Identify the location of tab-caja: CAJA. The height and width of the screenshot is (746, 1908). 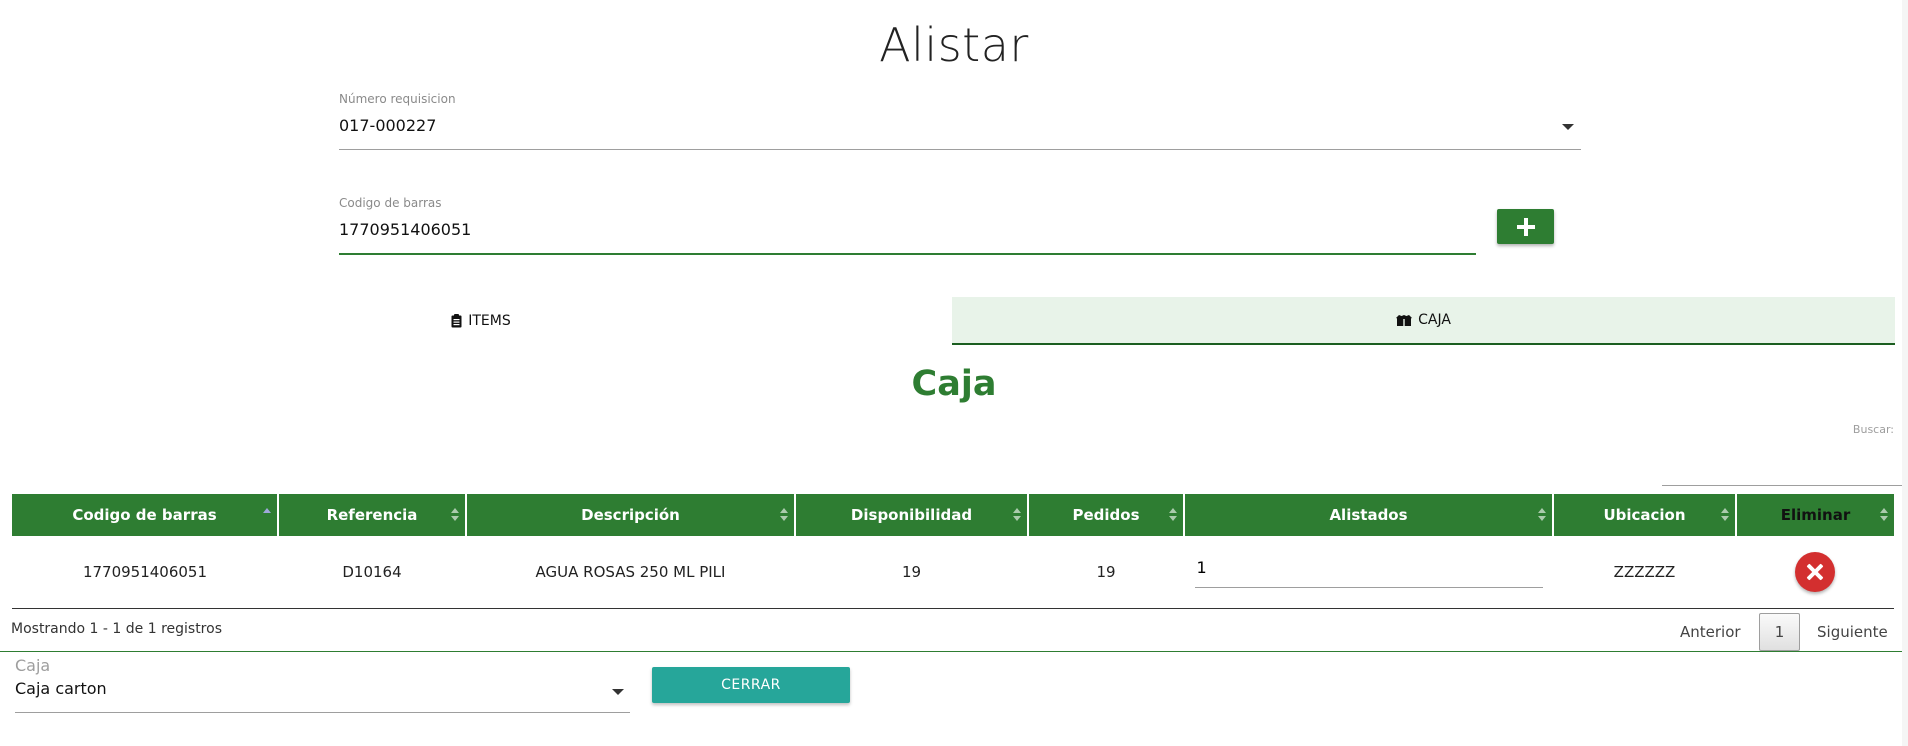
(1423, 321).